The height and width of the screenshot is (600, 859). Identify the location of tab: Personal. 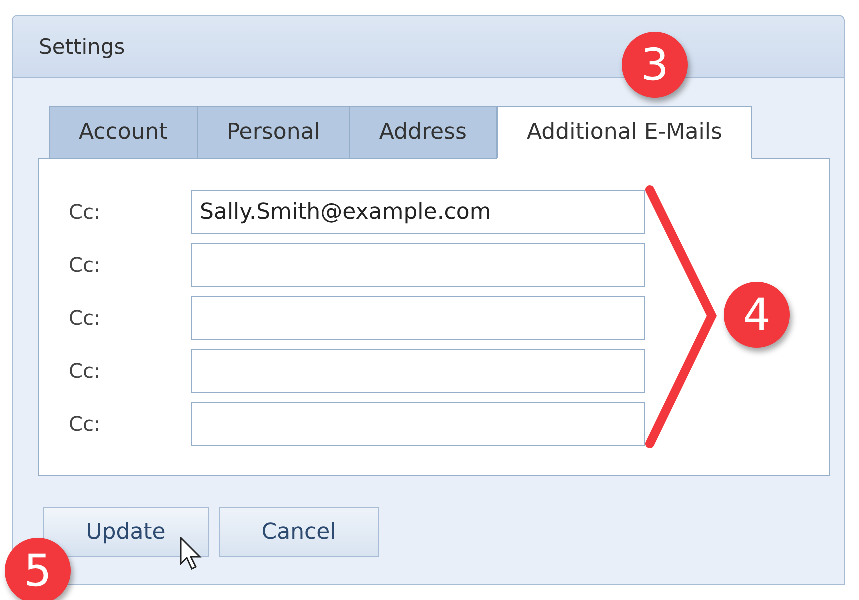
(274, 132).